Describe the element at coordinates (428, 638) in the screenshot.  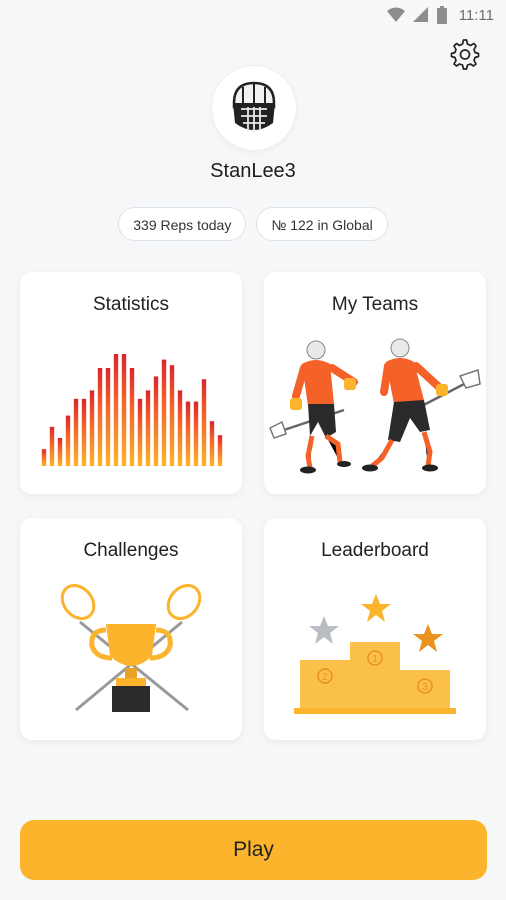
I see `bronze-star-icon` at that location.